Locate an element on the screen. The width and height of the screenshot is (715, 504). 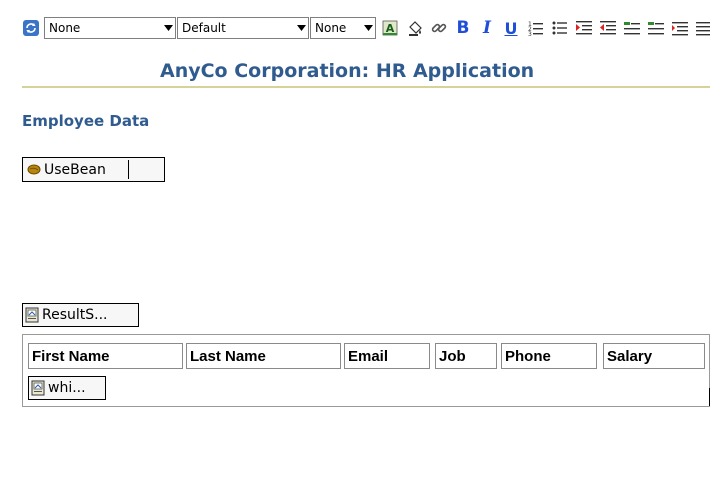
numbered-list-icon is located at coordinates (632, 28).